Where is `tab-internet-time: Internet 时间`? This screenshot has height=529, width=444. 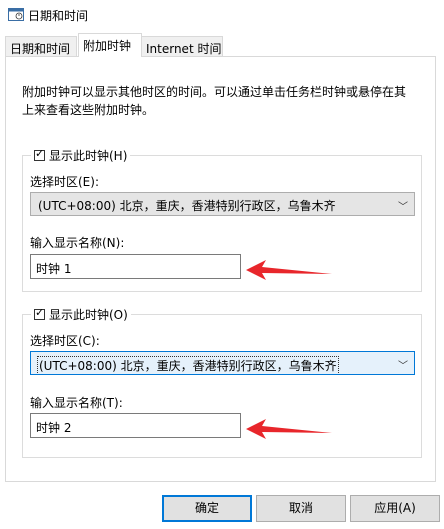
tab-internet-time: Internet 时间 is located at coordinates (182, 46).